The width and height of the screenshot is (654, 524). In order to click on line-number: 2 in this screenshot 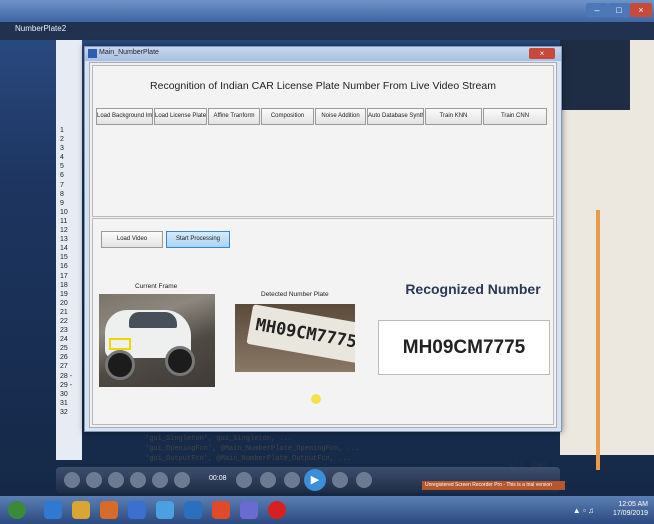, I will do `click(62, 140)`.